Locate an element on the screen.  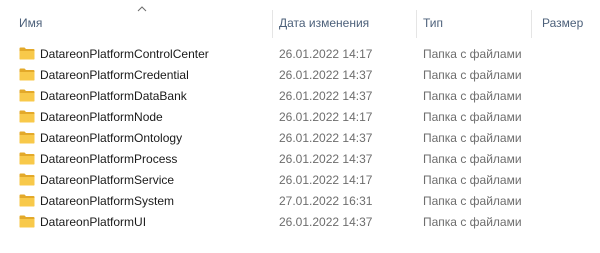
file-name: DatareonPlatformService is located at coordinates (107, 180).